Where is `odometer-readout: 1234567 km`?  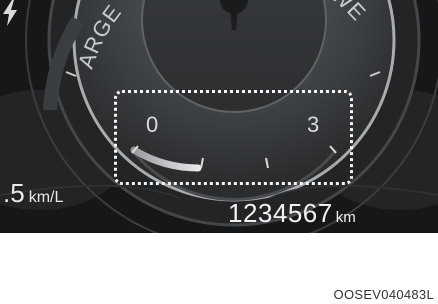
odometer-readout: 1234567 km is located at coordinates (292, 213).